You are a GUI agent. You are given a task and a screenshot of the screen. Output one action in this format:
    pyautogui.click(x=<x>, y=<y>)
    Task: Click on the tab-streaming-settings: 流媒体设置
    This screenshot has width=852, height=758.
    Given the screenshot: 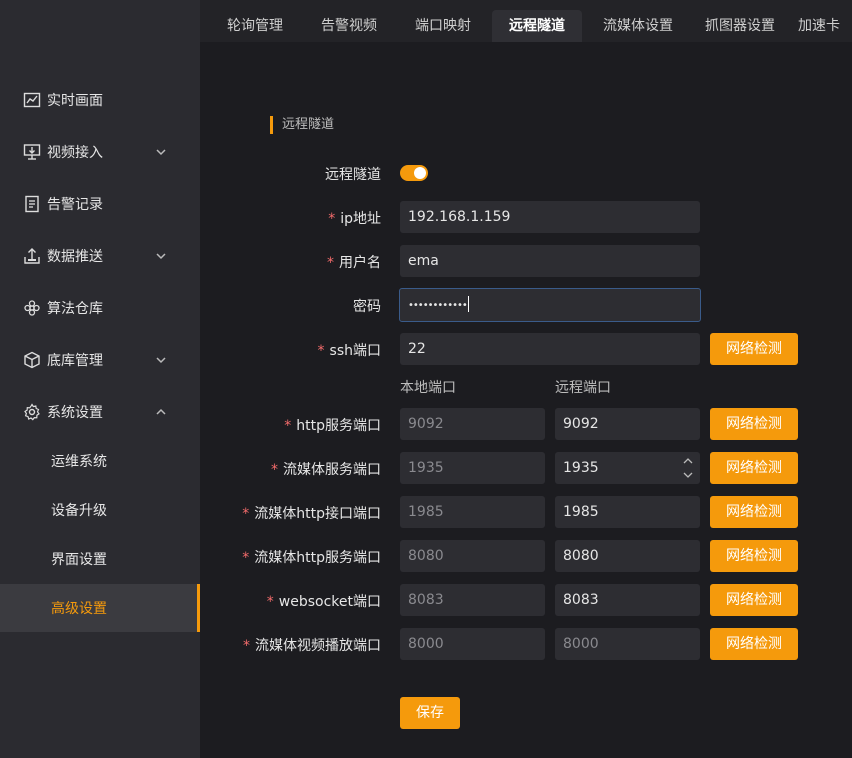 What is the action you would take?
    pyautogui.click(x=638, y=26)
    